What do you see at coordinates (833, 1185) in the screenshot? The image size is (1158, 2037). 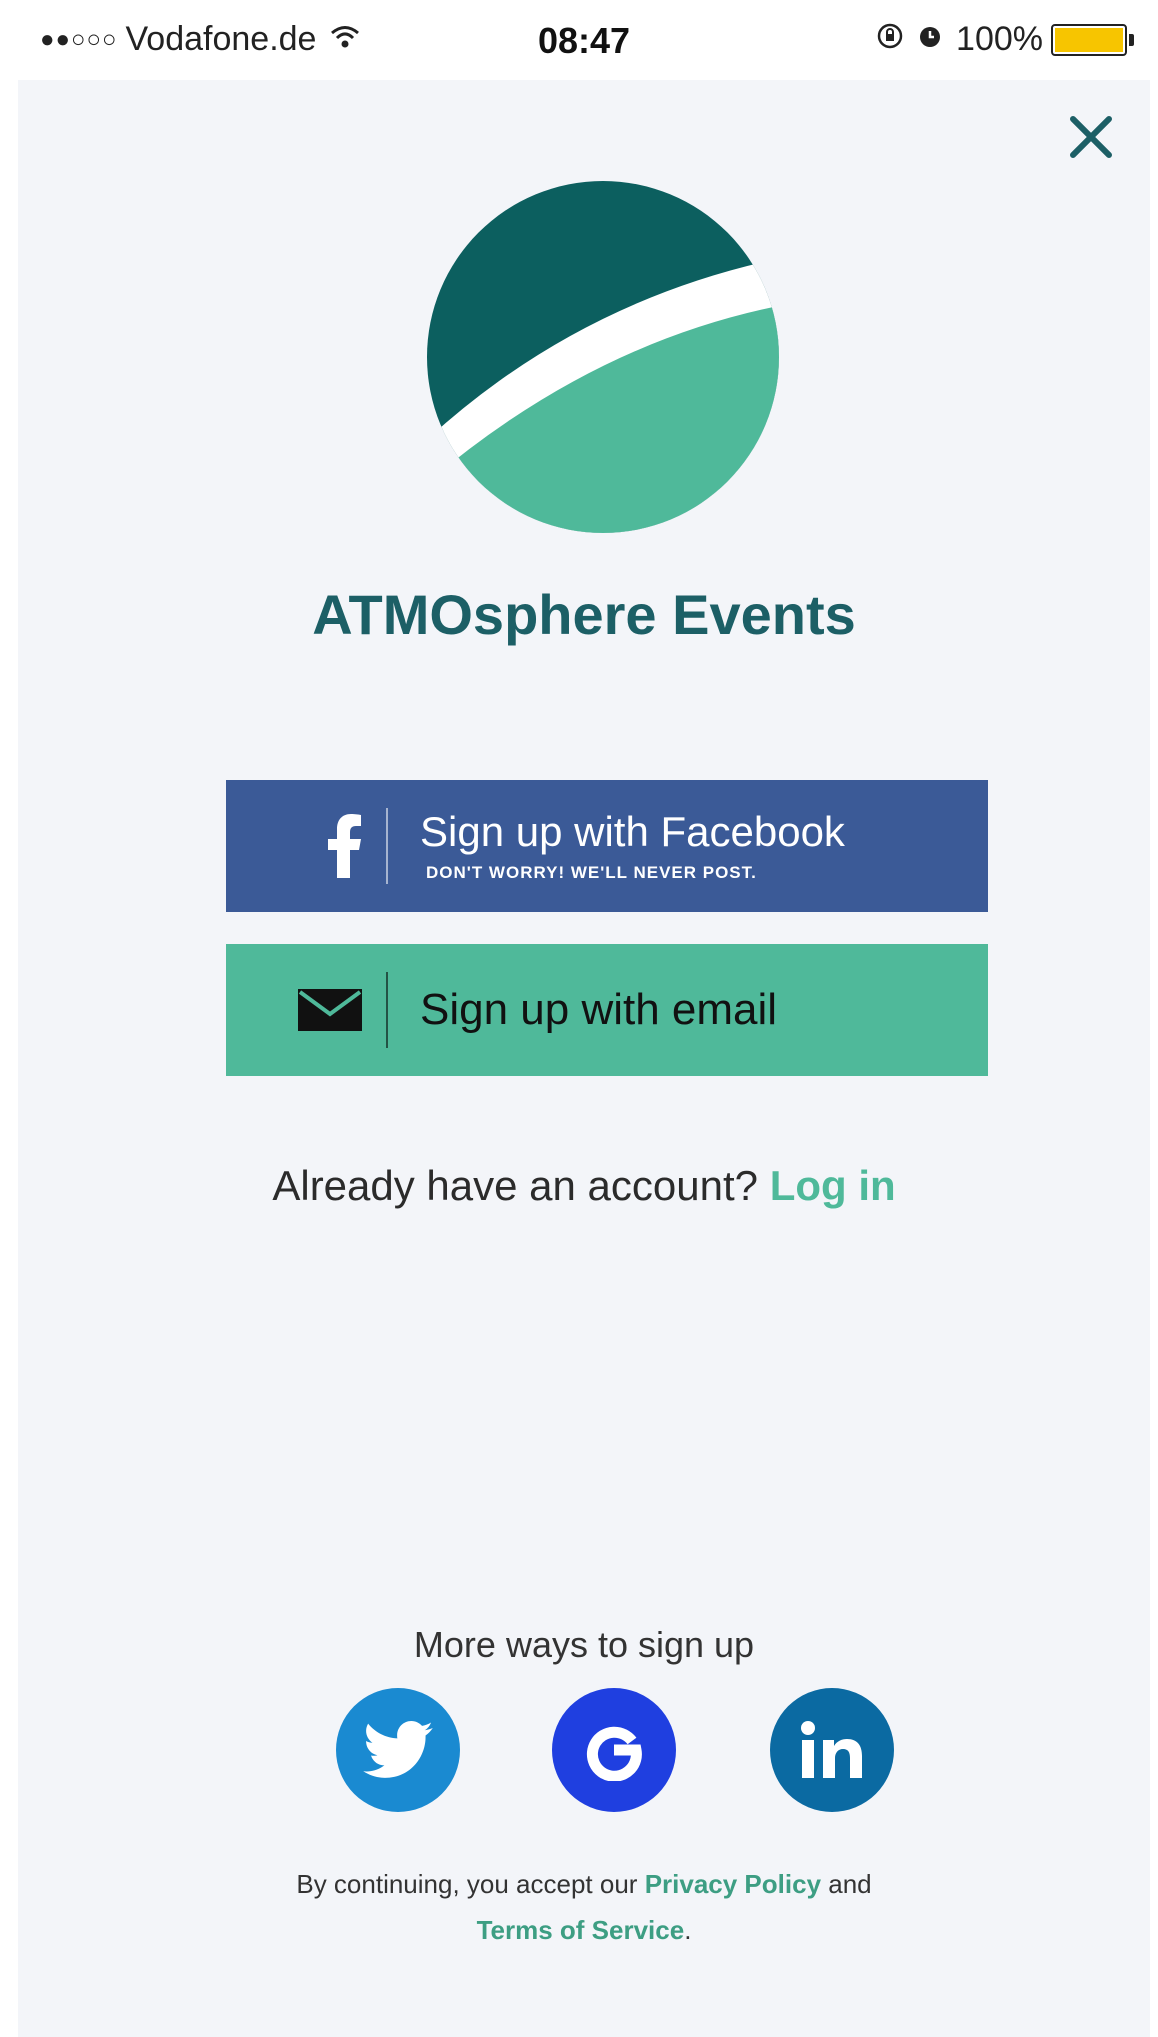 I see `login-link: Log in` at bounding box center [833, 1185].